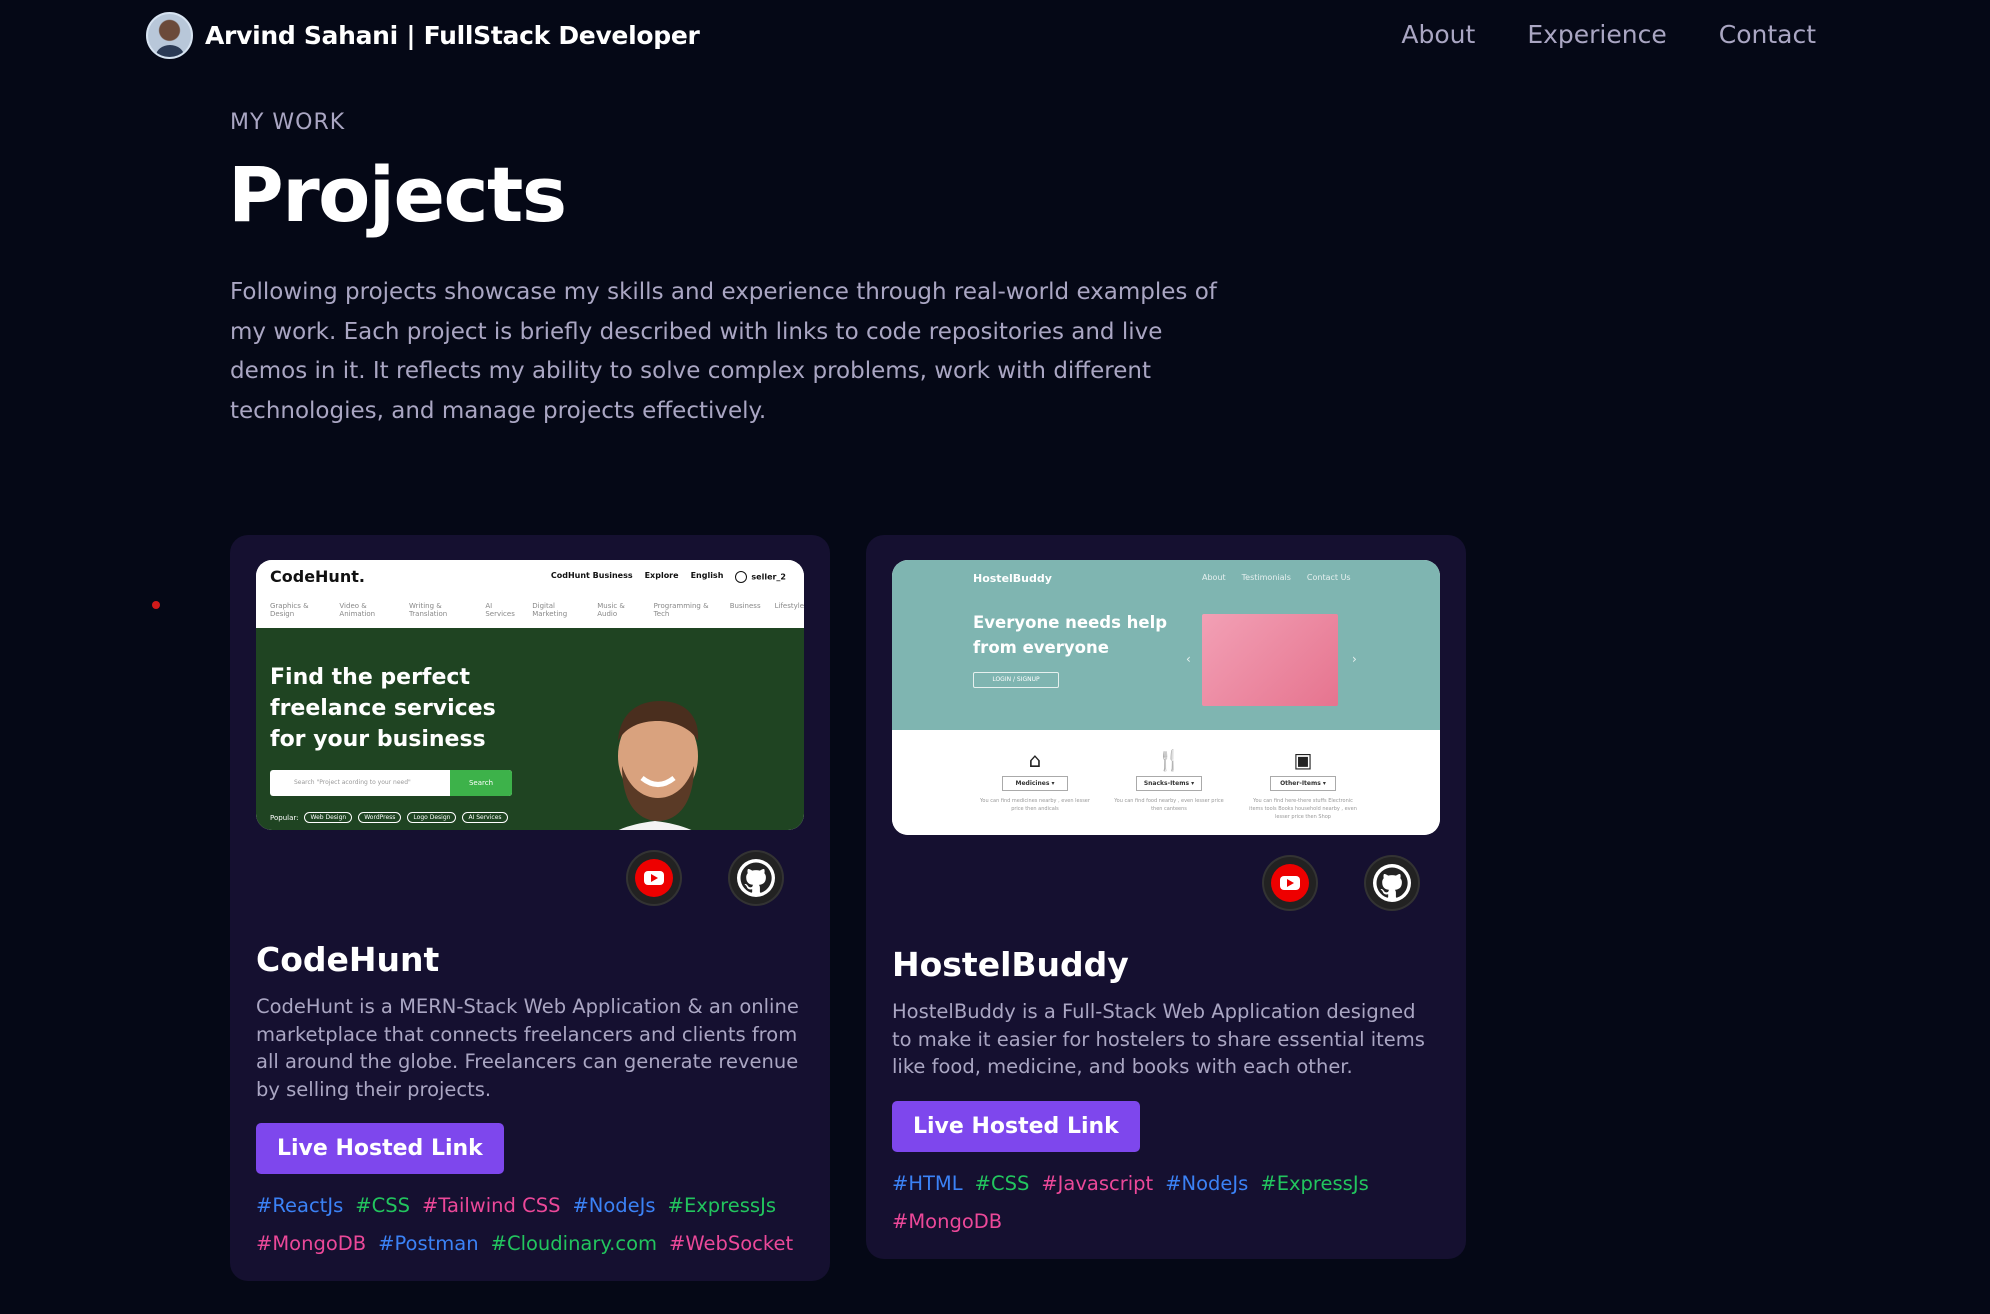 The width and height of the screenshot is (1990, 1314). What do you see at coordinates (741, 577) in the screenshot?
I see `user-icon` at bounding box center [741, 577].